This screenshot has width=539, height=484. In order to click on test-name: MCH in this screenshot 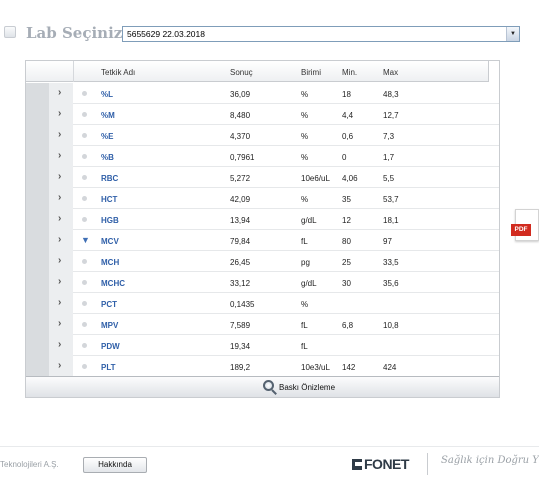, I will do `click(110, 262)`.